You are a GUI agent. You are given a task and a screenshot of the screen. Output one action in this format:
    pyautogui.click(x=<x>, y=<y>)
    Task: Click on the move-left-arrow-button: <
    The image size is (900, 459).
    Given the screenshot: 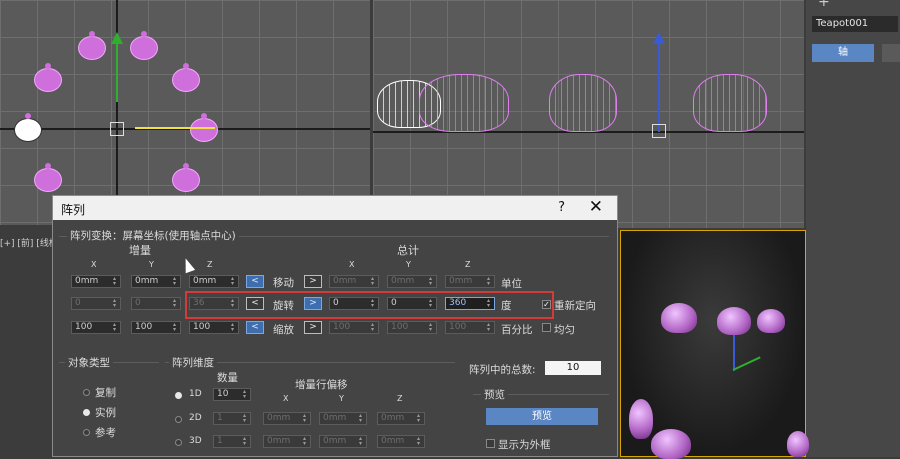 What is the action you would take?
    pyautogui.click(x=255, y=281)
    